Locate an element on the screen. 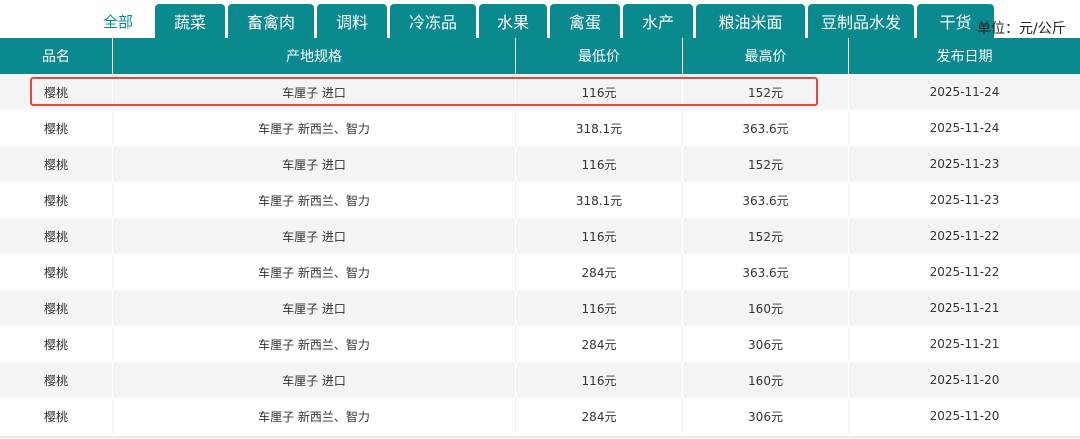  table-row: 樱桃 车厘子 新西兰、智力 284元 363.6元 2025-11-22 is located at coordinates (540, 272).